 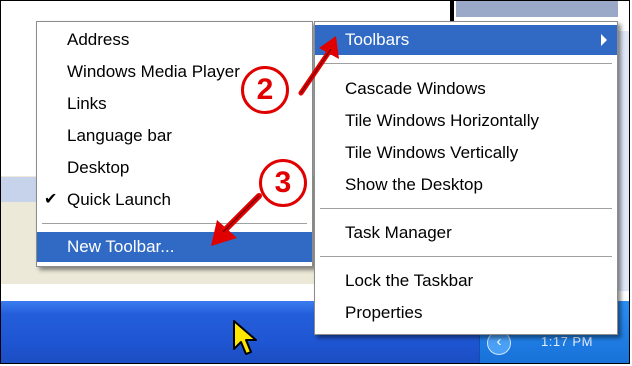 I want to click on submenu-arrow-icon, so click(x=604, y=40).